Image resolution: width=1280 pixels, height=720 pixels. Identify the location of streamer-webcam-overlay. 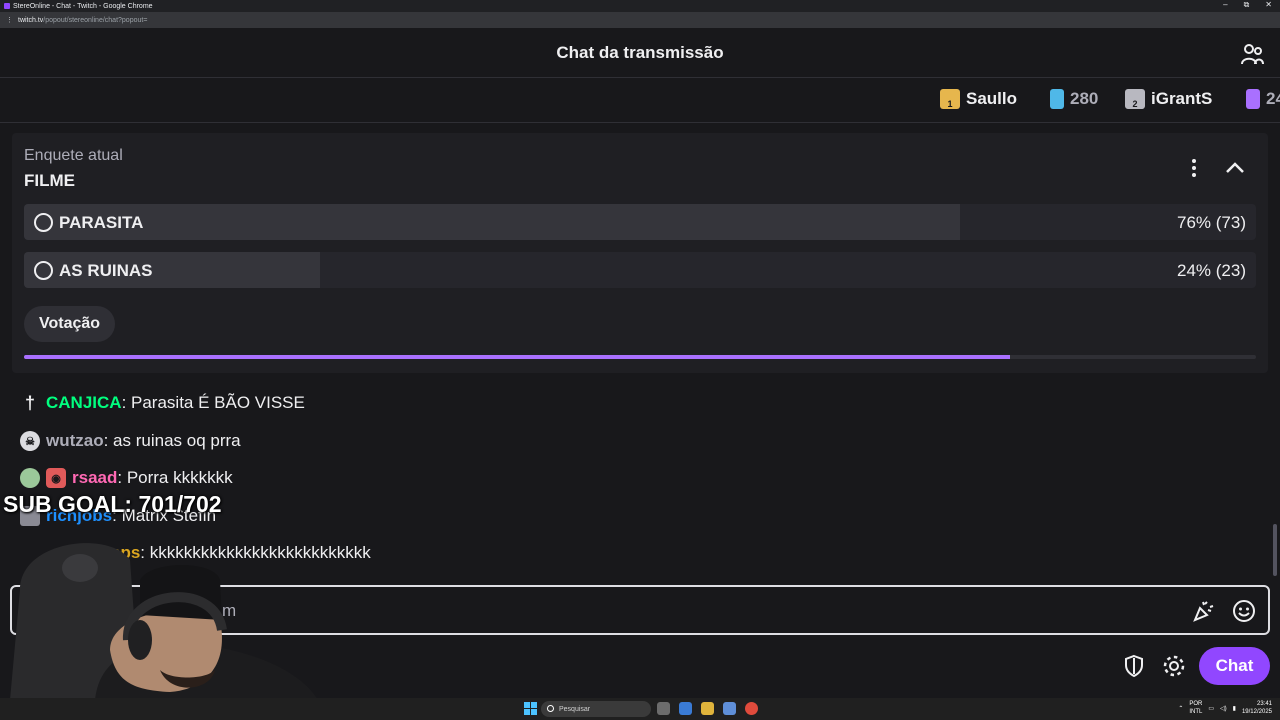
(164, 621).